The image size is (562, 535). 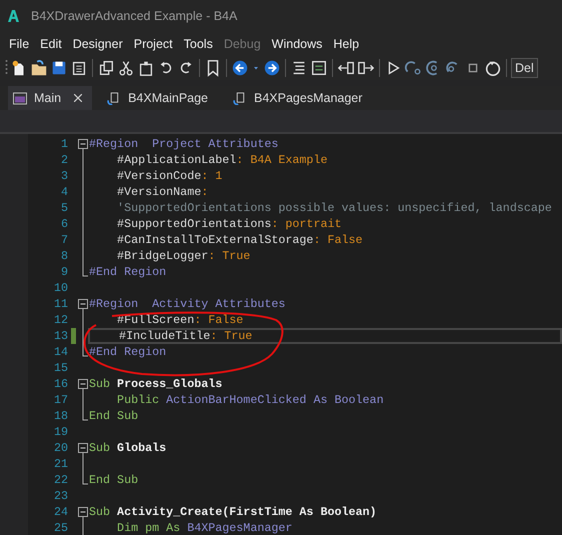 What do you see at coordinates (60, 384) in the screenshot?
I see `line-number: 16` at bounding box center [60, 384].